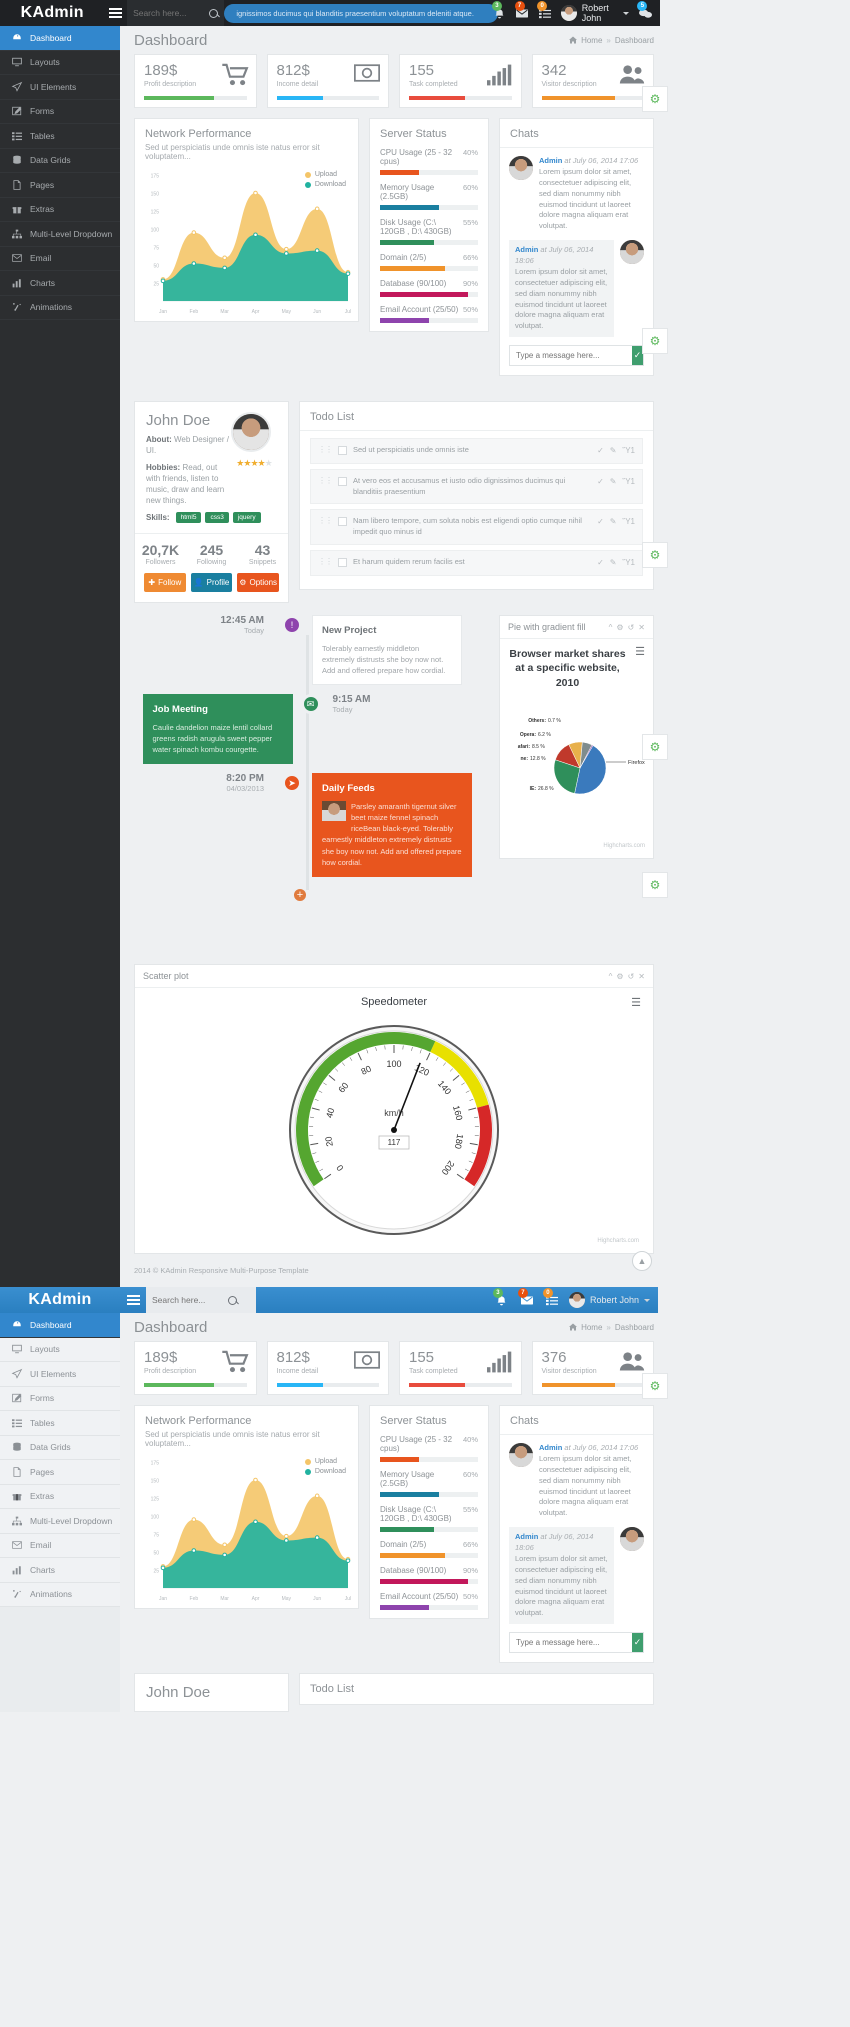  I want to click on sidebar-toggle-button-secondary, so click(133, 1300).